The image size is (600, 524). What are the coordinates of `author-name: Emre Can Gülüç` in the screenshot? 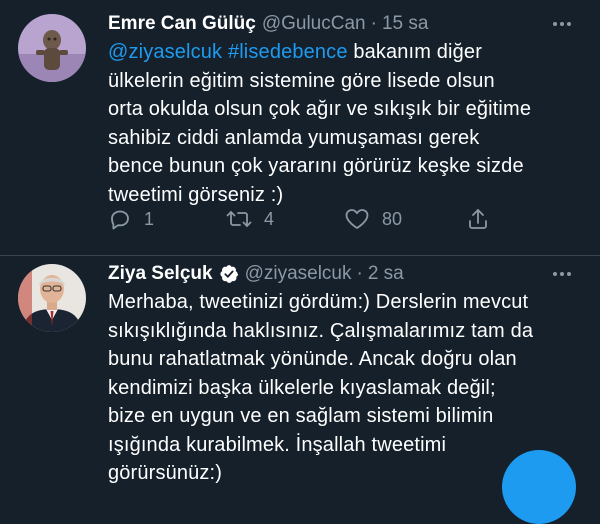 It's located at (182, 24).